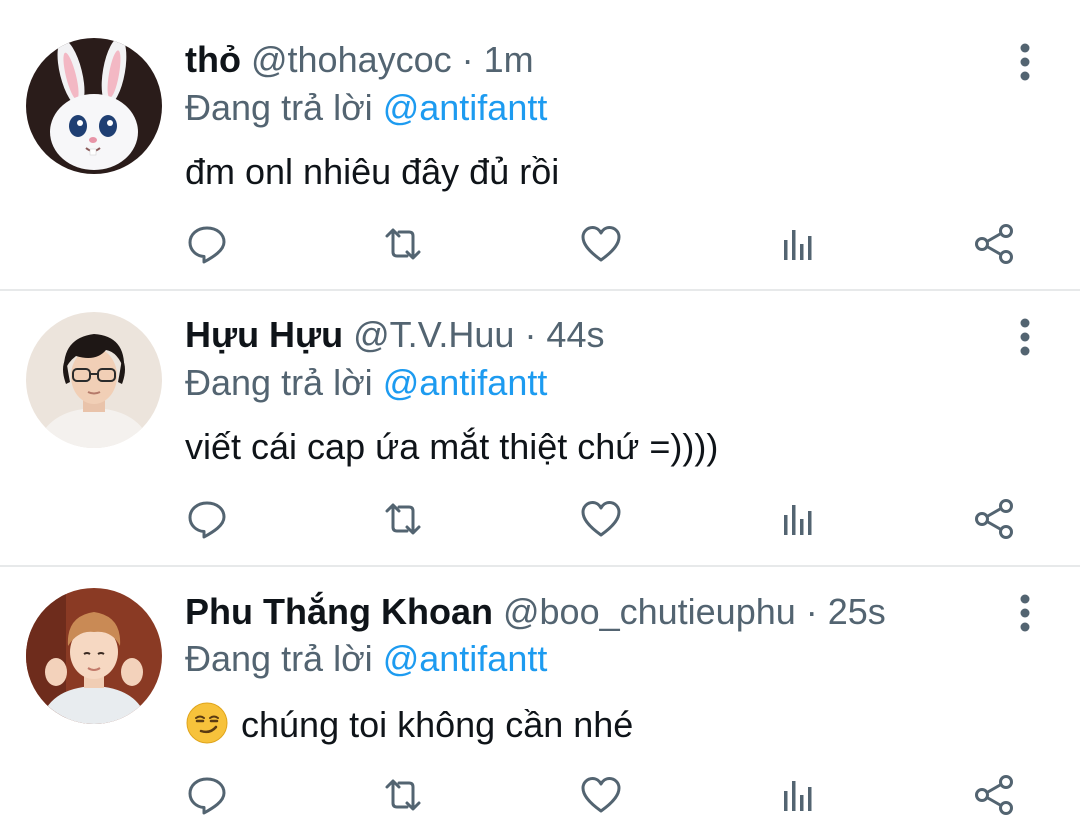 The height and width of the screenshot is (837, 1080). Describe the element at coordinates (392, 59) in the screenshot. I see `handle-and-time: @thohaycoc · 1m` at that location.